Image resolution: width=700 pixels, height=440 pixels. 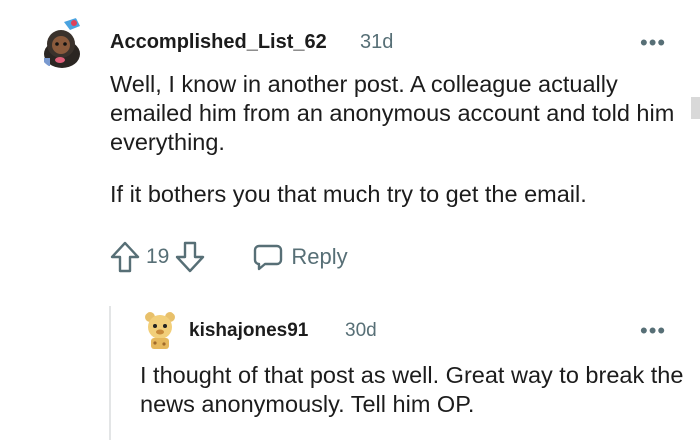 What do you see at coordinates (158, 256) in the screenshot?
I see `vote-count: 19` at bounding box center [158, 256].